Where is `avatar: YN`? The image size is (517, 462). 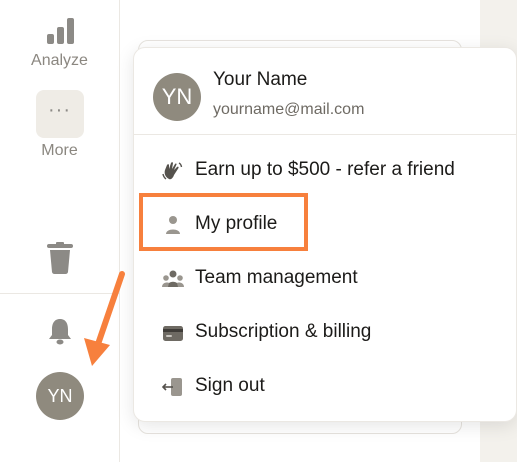
avatar: YN is located at coordinates (177, 97).